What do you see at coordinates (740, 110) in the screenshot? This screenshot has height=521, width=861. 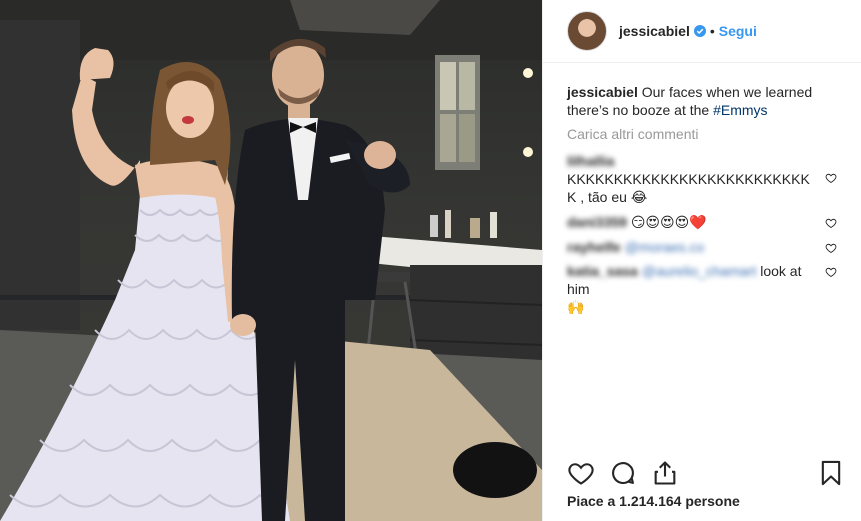 I see `caption-hashtag: #Emmys` at bounding box center [740, 110].